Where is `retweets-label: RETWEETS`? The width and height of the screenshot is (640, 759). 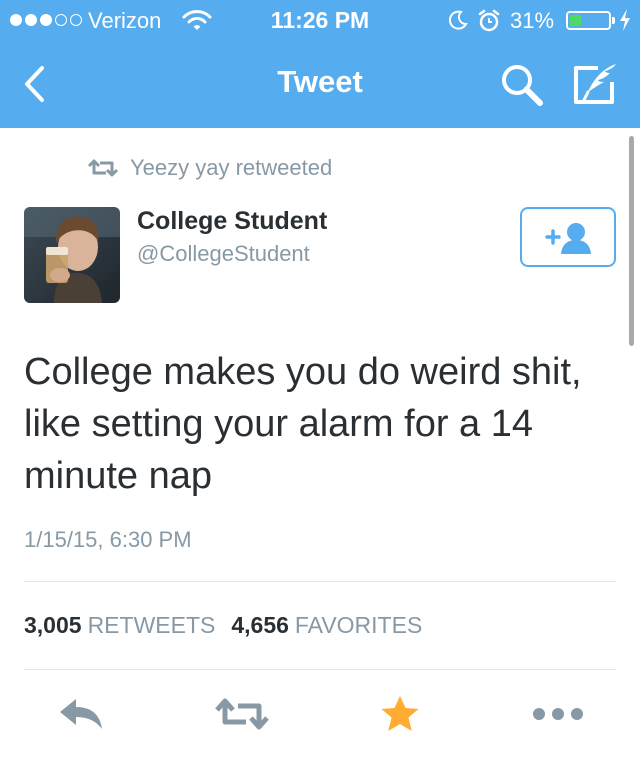
retweets-label: RETWEETS is located at coordinates (152, 625).